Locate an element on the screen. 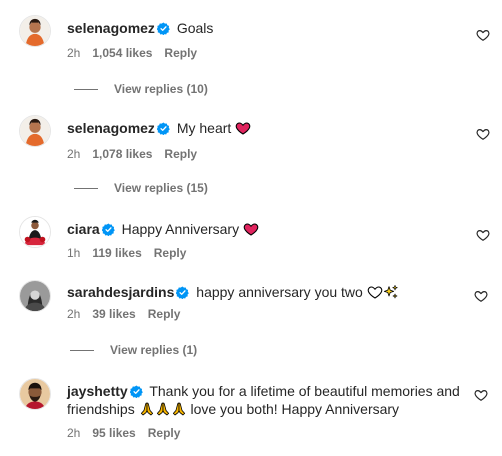 This screenshot has width=502, height=456. view-replies-button: View replies (1) is located at coordinates (133, 350).